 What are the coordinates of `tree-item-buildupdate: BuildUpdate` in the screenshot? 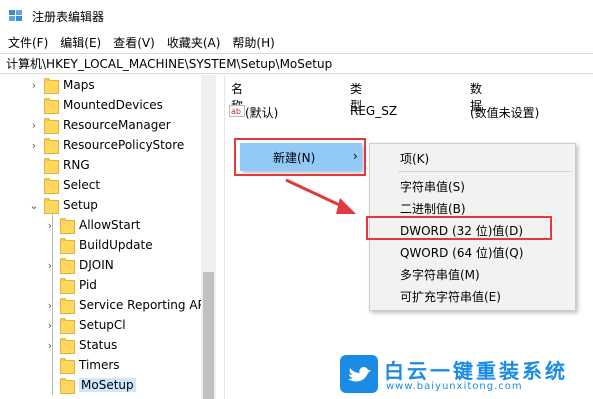 It's located at (98, 245).